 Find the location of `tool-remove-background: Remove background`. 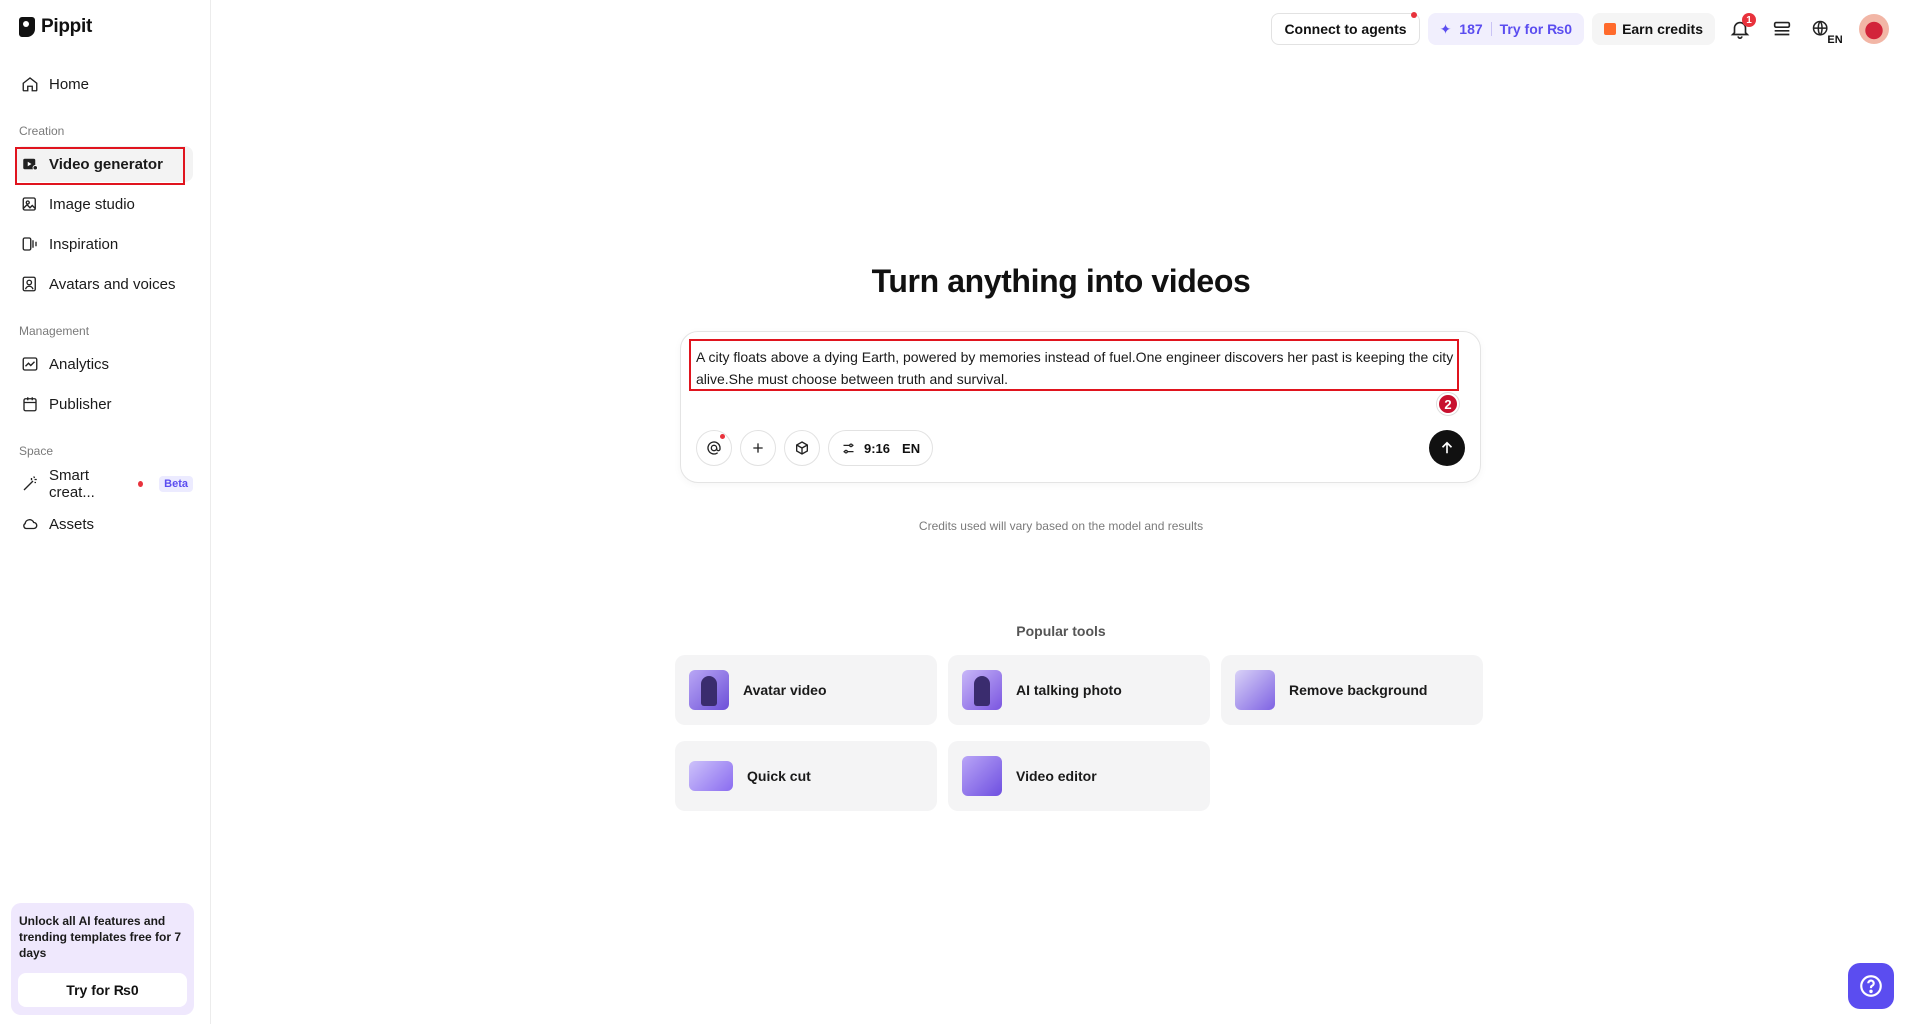

tool-remove-background: Remove background is located at coordinates (1352, 690).